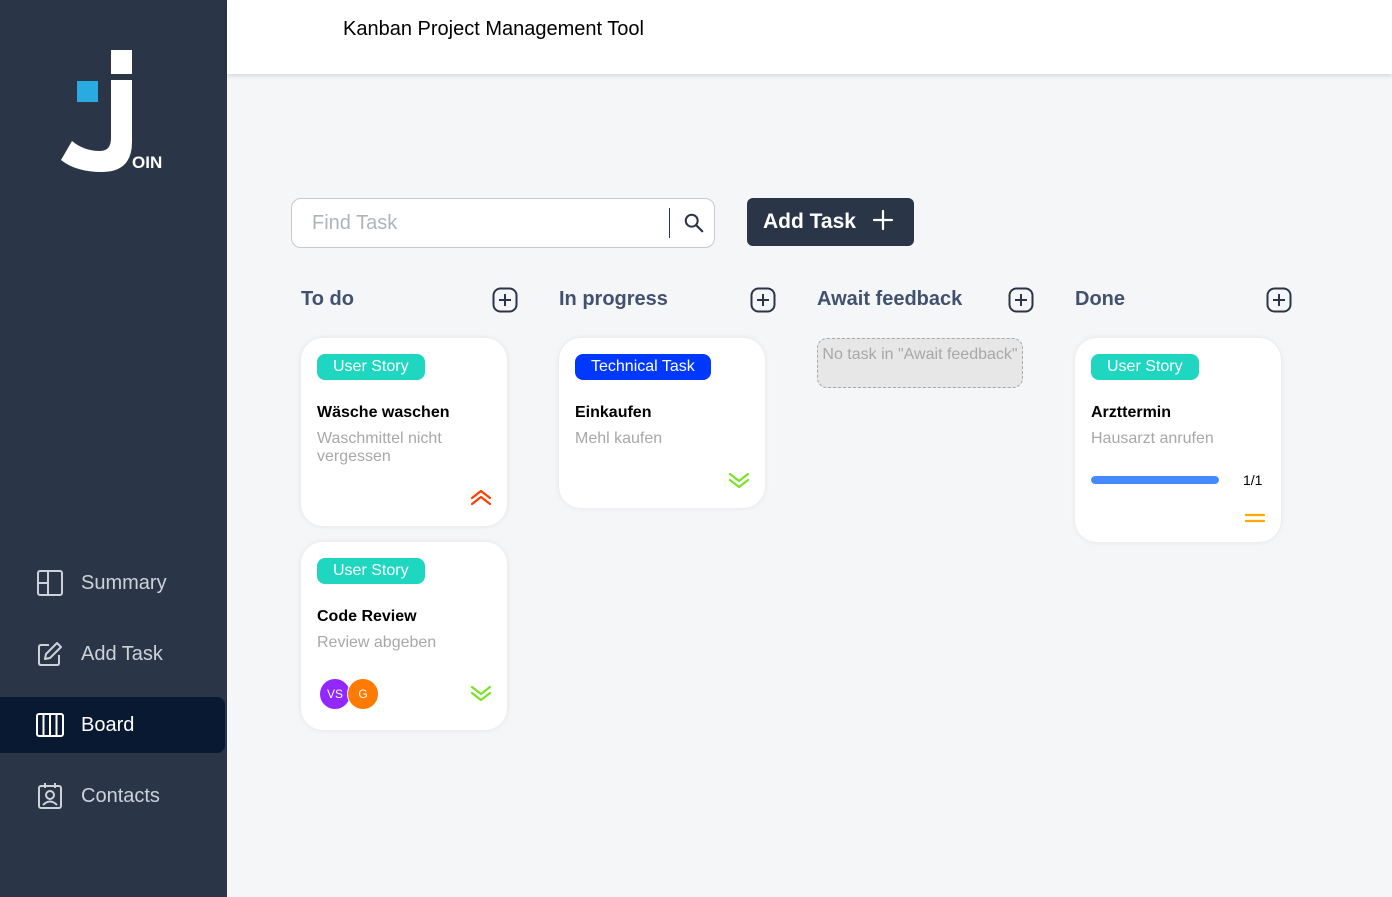  Describe the element at coordinates (481, 498) in the screenshot. I see `priority-urgent-icon` at that location.